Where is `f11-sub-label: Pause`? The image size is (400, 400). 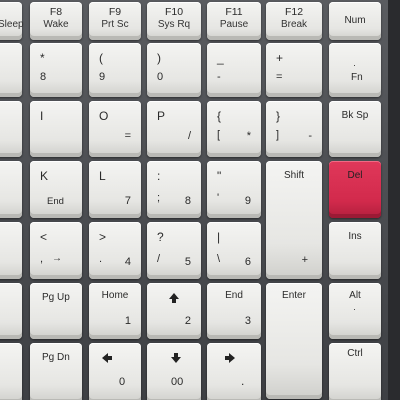
f11-sub-label: Pause is located at coordinates (234, 24).